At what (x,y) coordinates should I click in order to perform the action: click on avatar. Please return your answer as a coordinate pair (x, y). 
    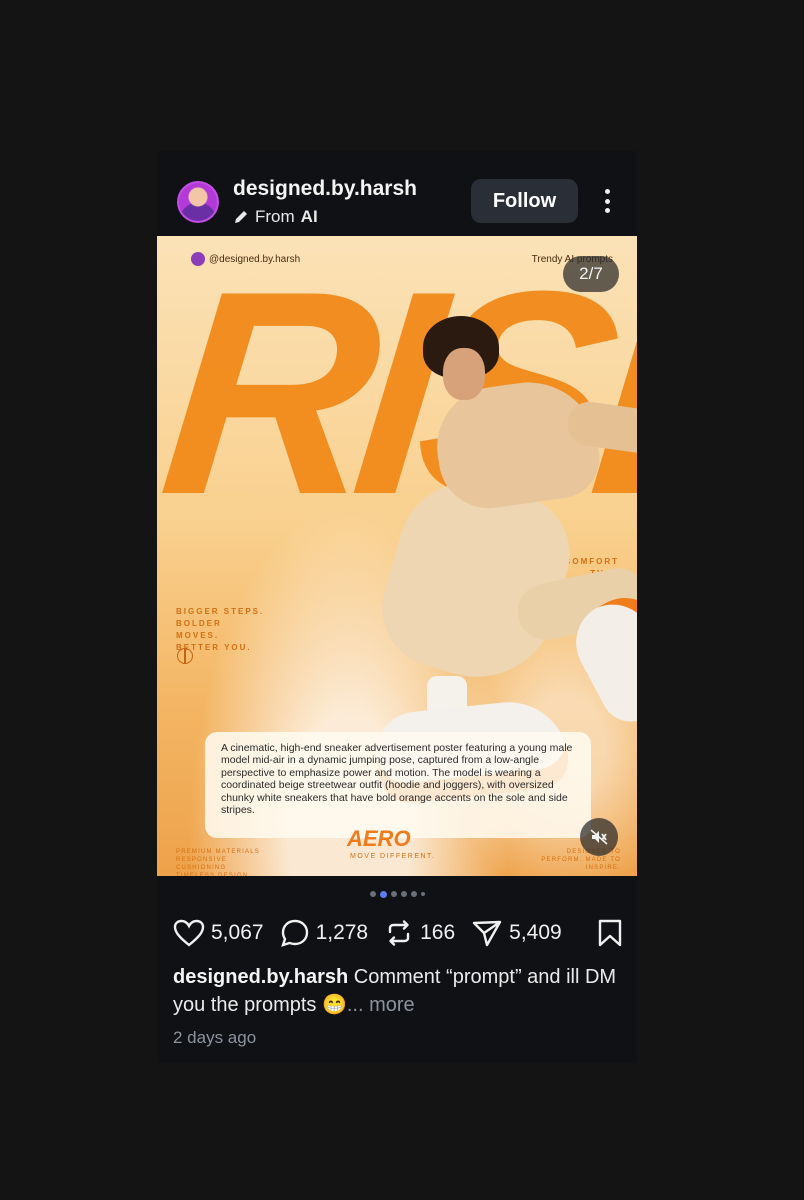
    Looking at the image, I should click on (198, 202).